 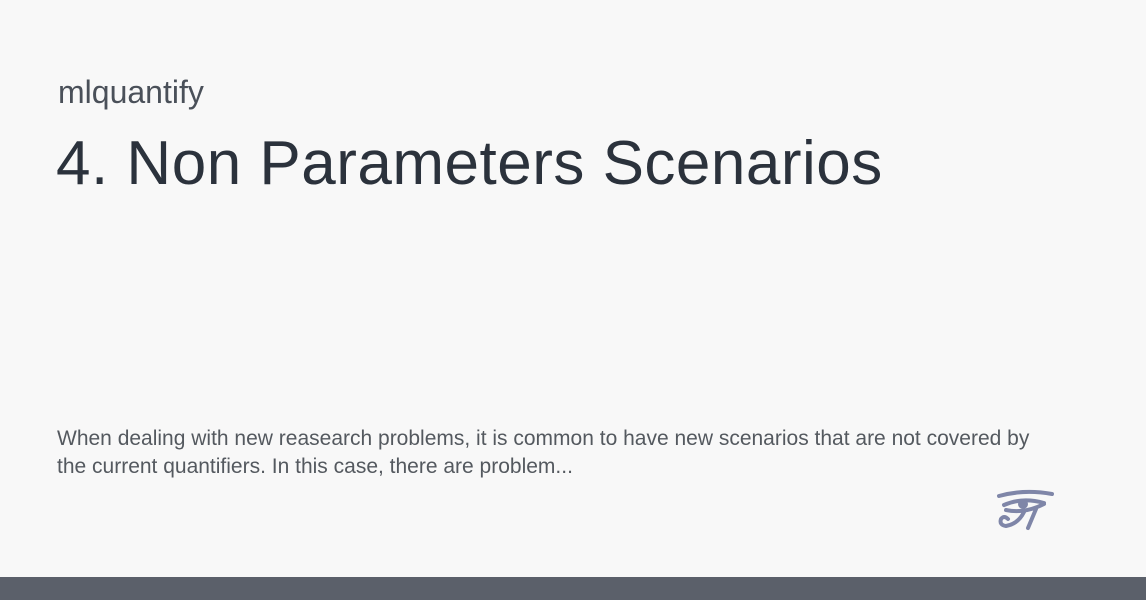 I want to click on eye-of-horus-icon, so click(x=1026, y=511).